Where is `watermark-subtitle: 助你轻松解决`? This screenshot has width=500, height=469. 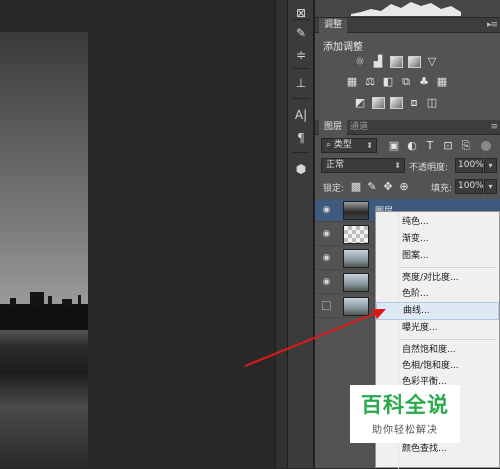 watermark-subtitle: 助你轻松解决 is located at coordinates (405, 430).